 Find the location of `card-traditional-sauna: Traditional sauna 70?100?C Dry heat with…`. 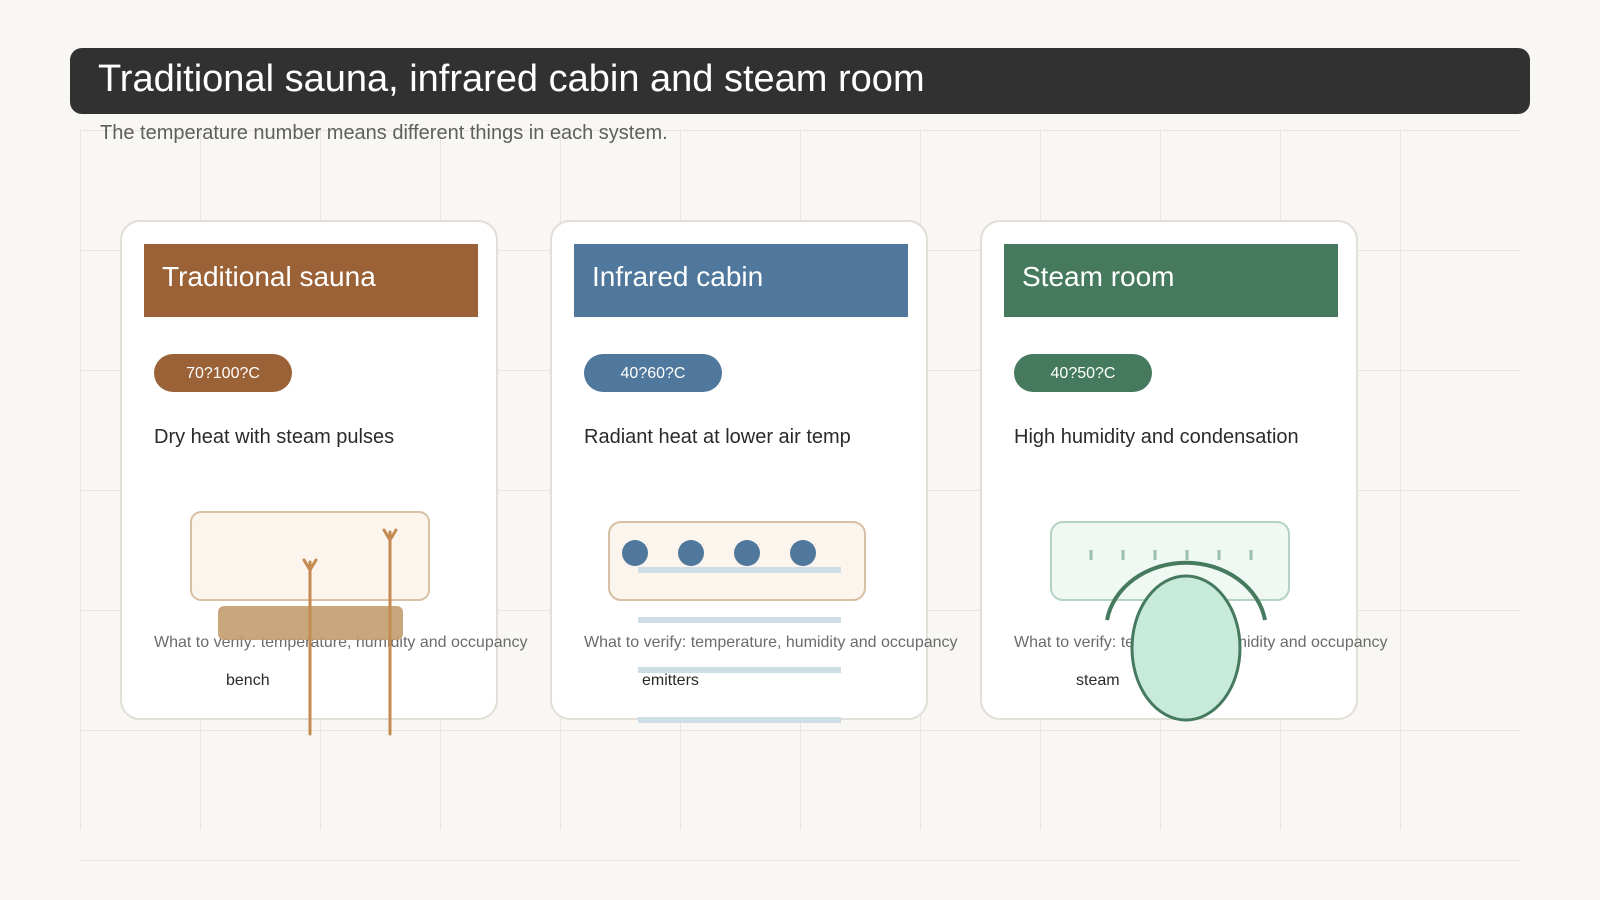

card-traditional-sauna: Traditional sauna 70?100?C Dry heat with… is located at coordinates (324, 470).